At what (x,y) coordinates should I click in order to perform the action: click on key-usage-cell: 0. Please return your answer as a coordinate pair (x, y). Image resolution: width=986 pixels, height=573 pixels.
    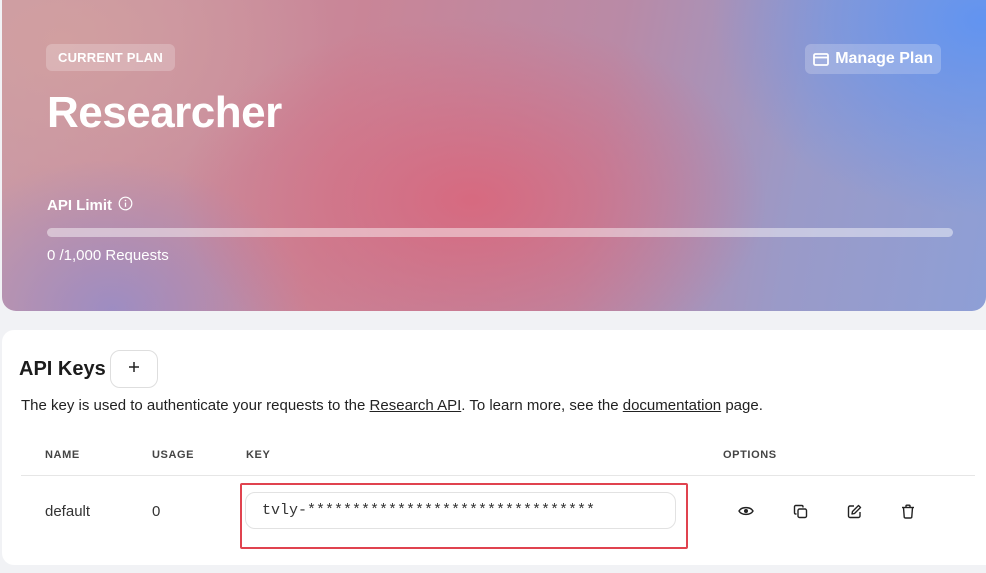
    Looking at the image, I should click on (156, 511).